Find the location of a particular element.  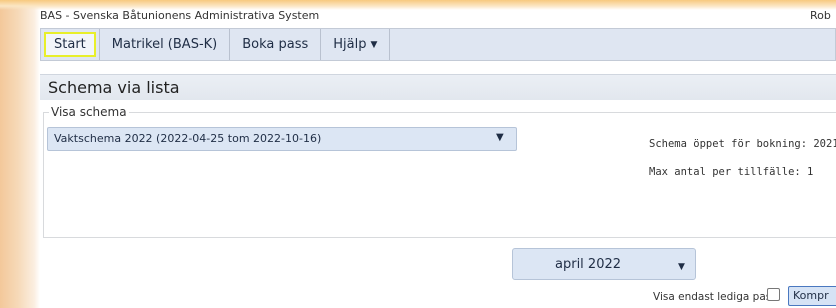

menu-matrikel: Matrikel (BAS-K) is located at coordinates (164, 44).